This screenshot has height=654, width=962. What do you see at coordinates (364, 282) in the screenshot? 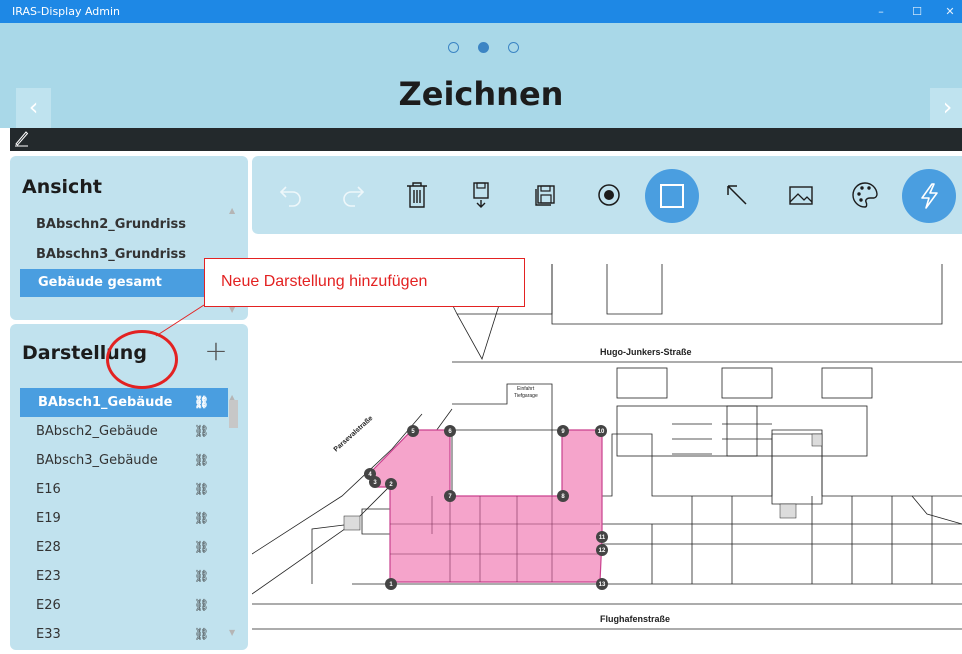
I see `annotation-callout: Neue Darstellung hinzufügen` at bounding box center [364, 282].